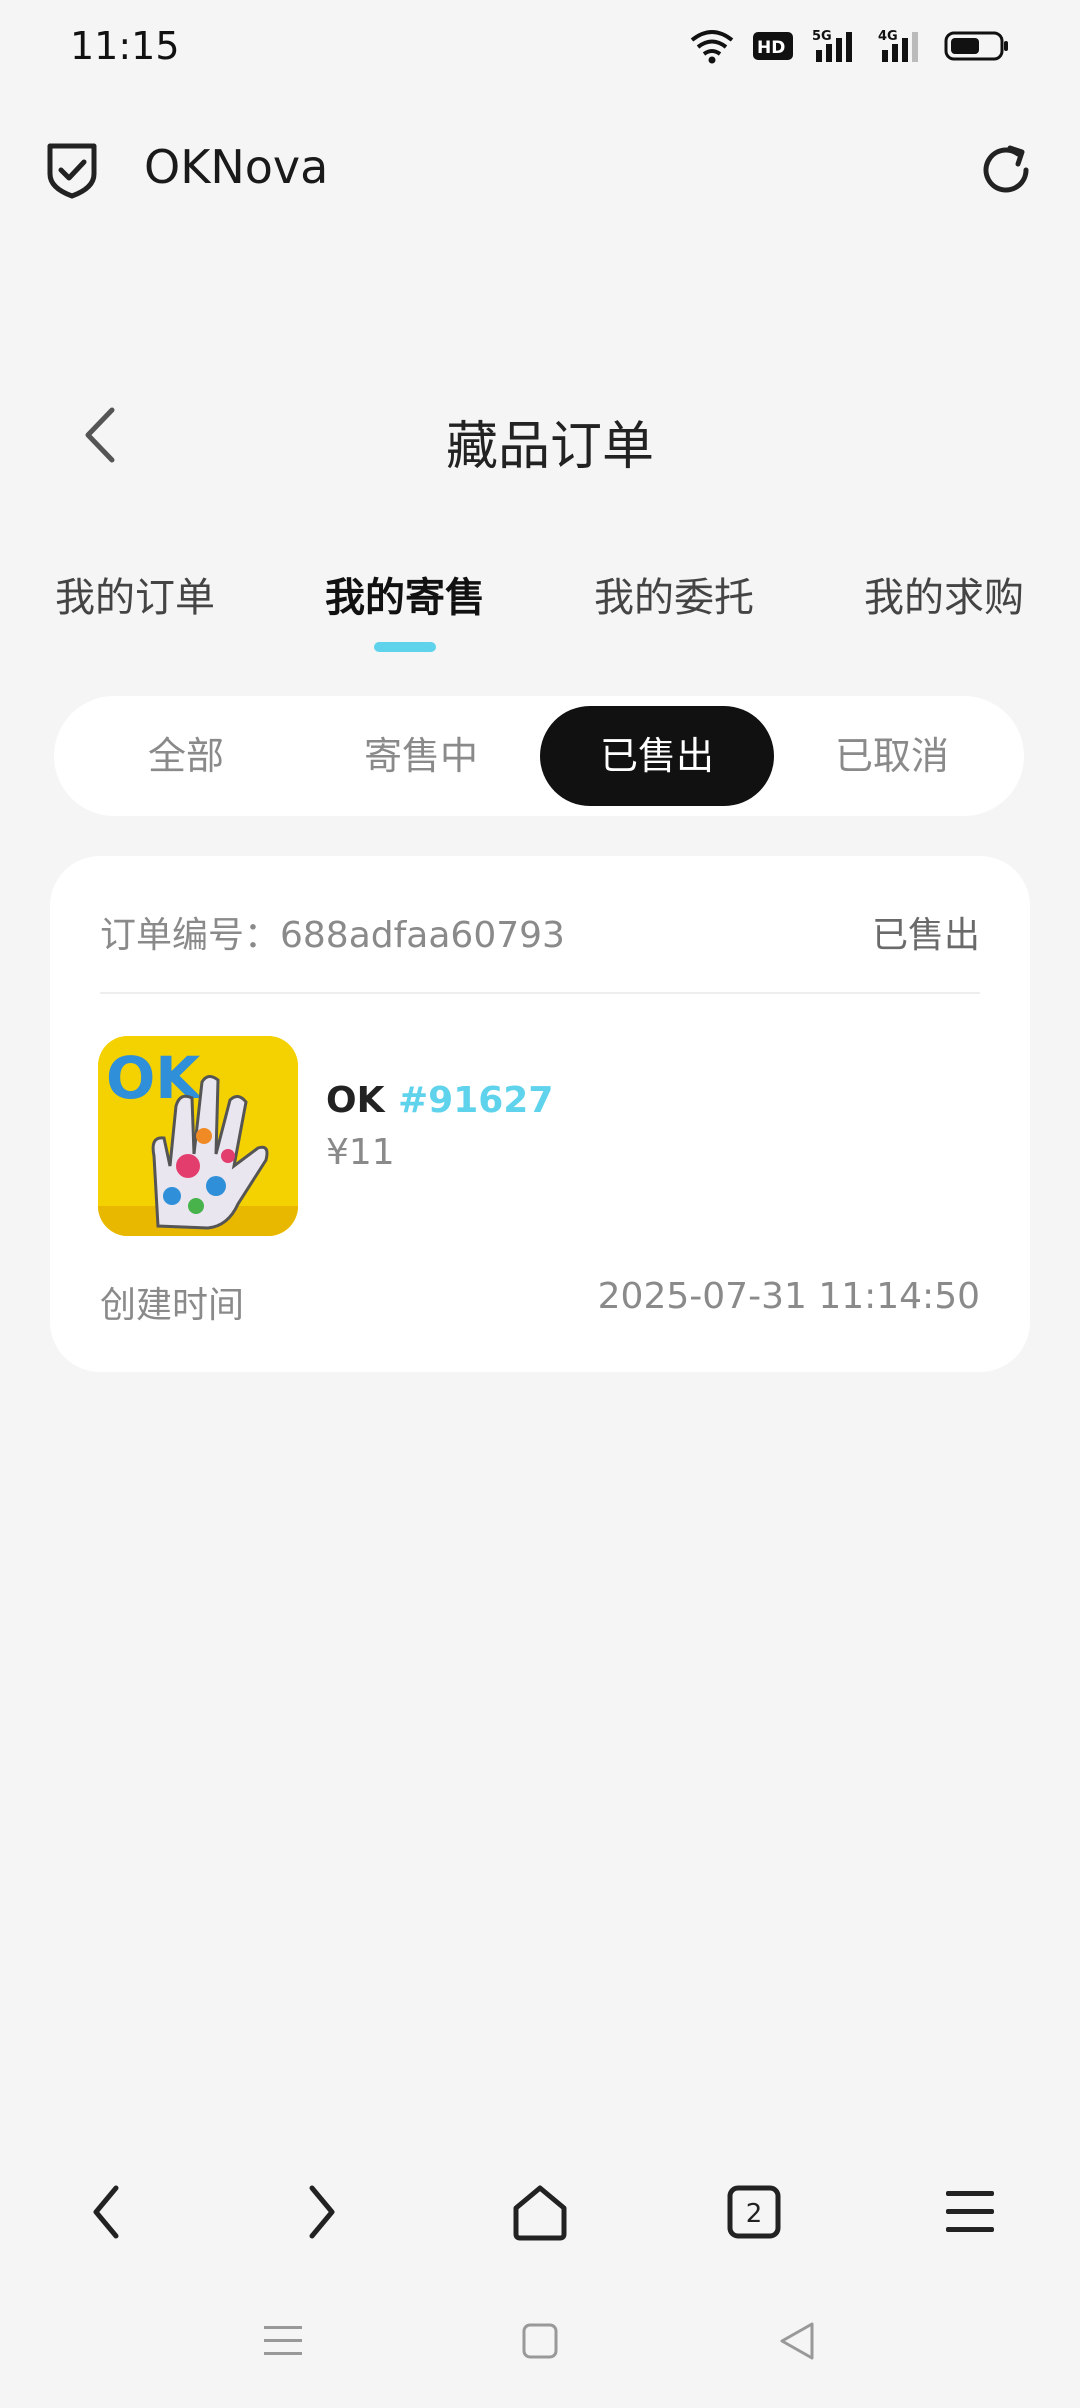  I want to click on browser-toolbar: OKNova, so click(540, 170).